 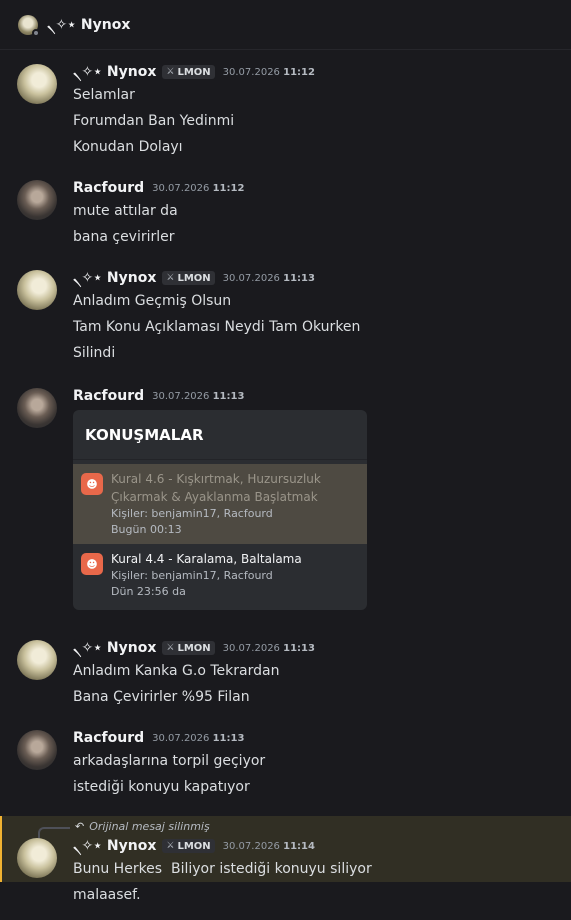 I want to click on message-line: Selamlar, so click(x=104, y=95).